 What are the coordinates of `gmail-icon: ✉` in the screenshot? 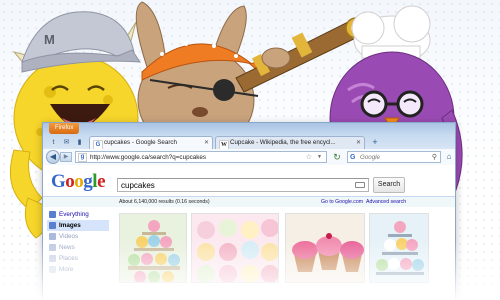 It's located at (66, 142).